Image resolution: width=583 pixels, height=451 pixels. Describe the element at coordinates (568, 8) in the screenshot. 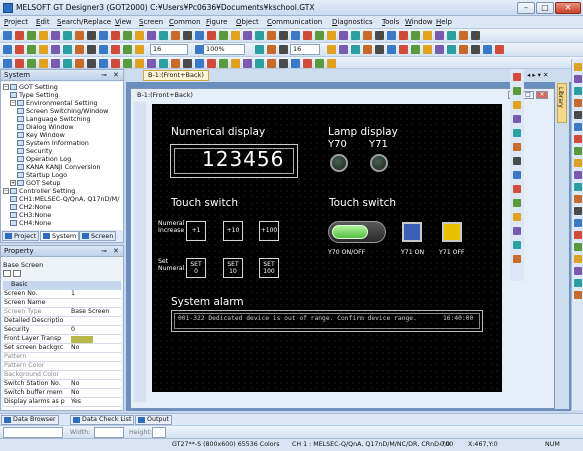

I see `close-button: ✕` at that location.